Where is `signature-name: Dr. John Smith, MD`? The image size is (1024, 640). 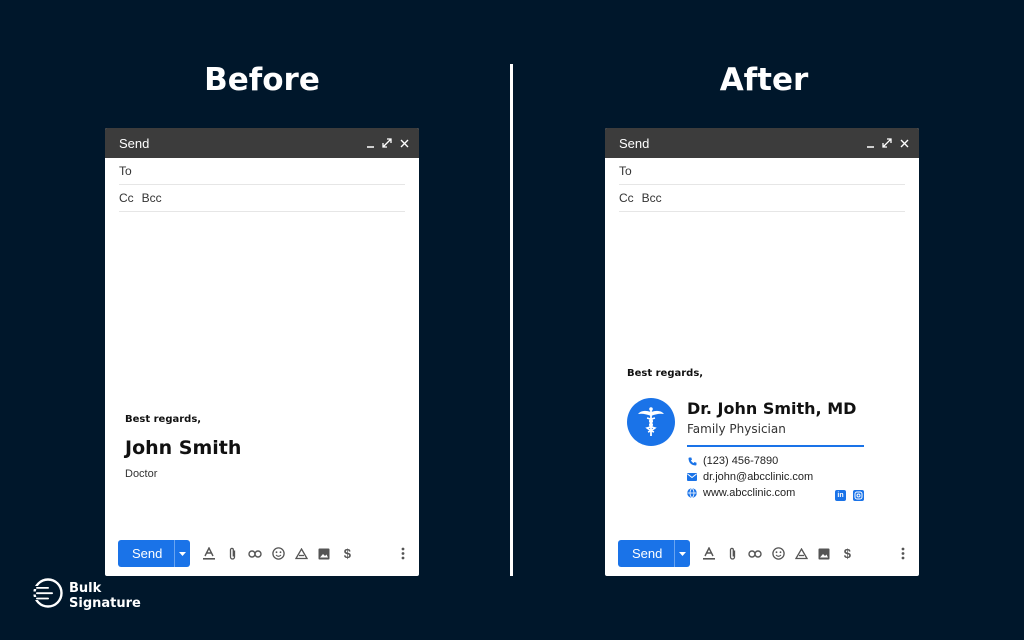
signature-name: Dr. John Smith, MD is located at coordinates (772, 408).